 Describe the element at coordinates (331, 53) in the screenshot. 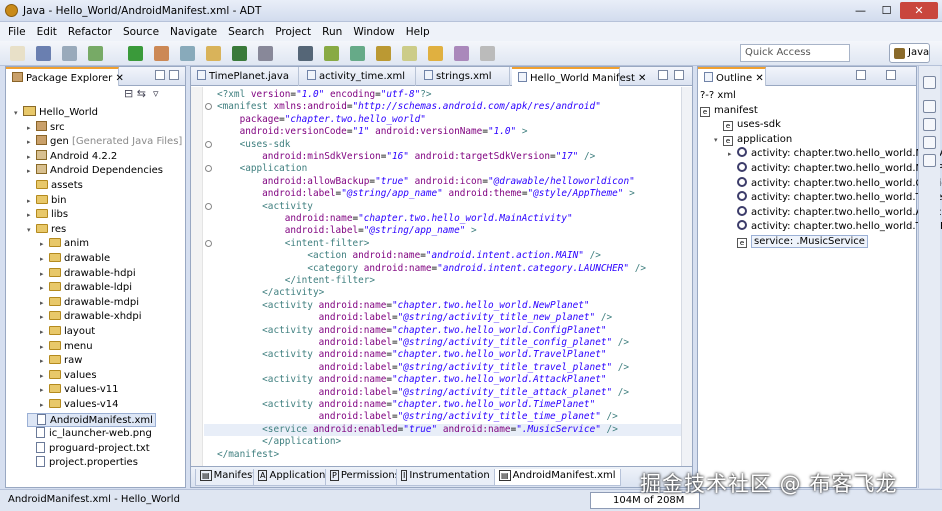

I see `android-sdk-manager-icon` at that location.